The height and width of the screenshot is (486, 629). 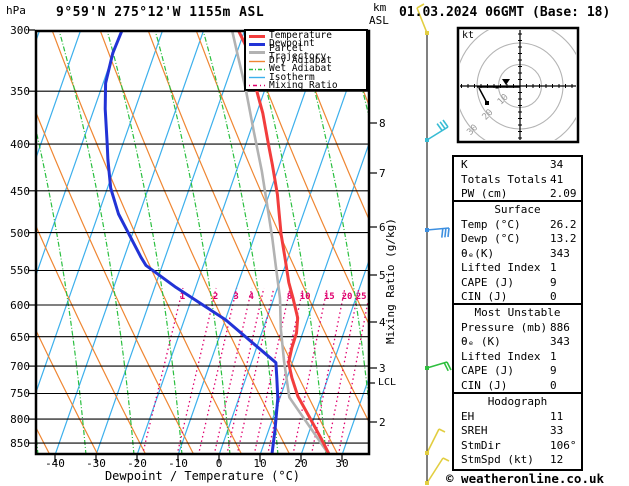 What do you see at coordinates (497, 87) in the screenshot?
I see `hodograph-point-marker` at bounding box center [497, 87].